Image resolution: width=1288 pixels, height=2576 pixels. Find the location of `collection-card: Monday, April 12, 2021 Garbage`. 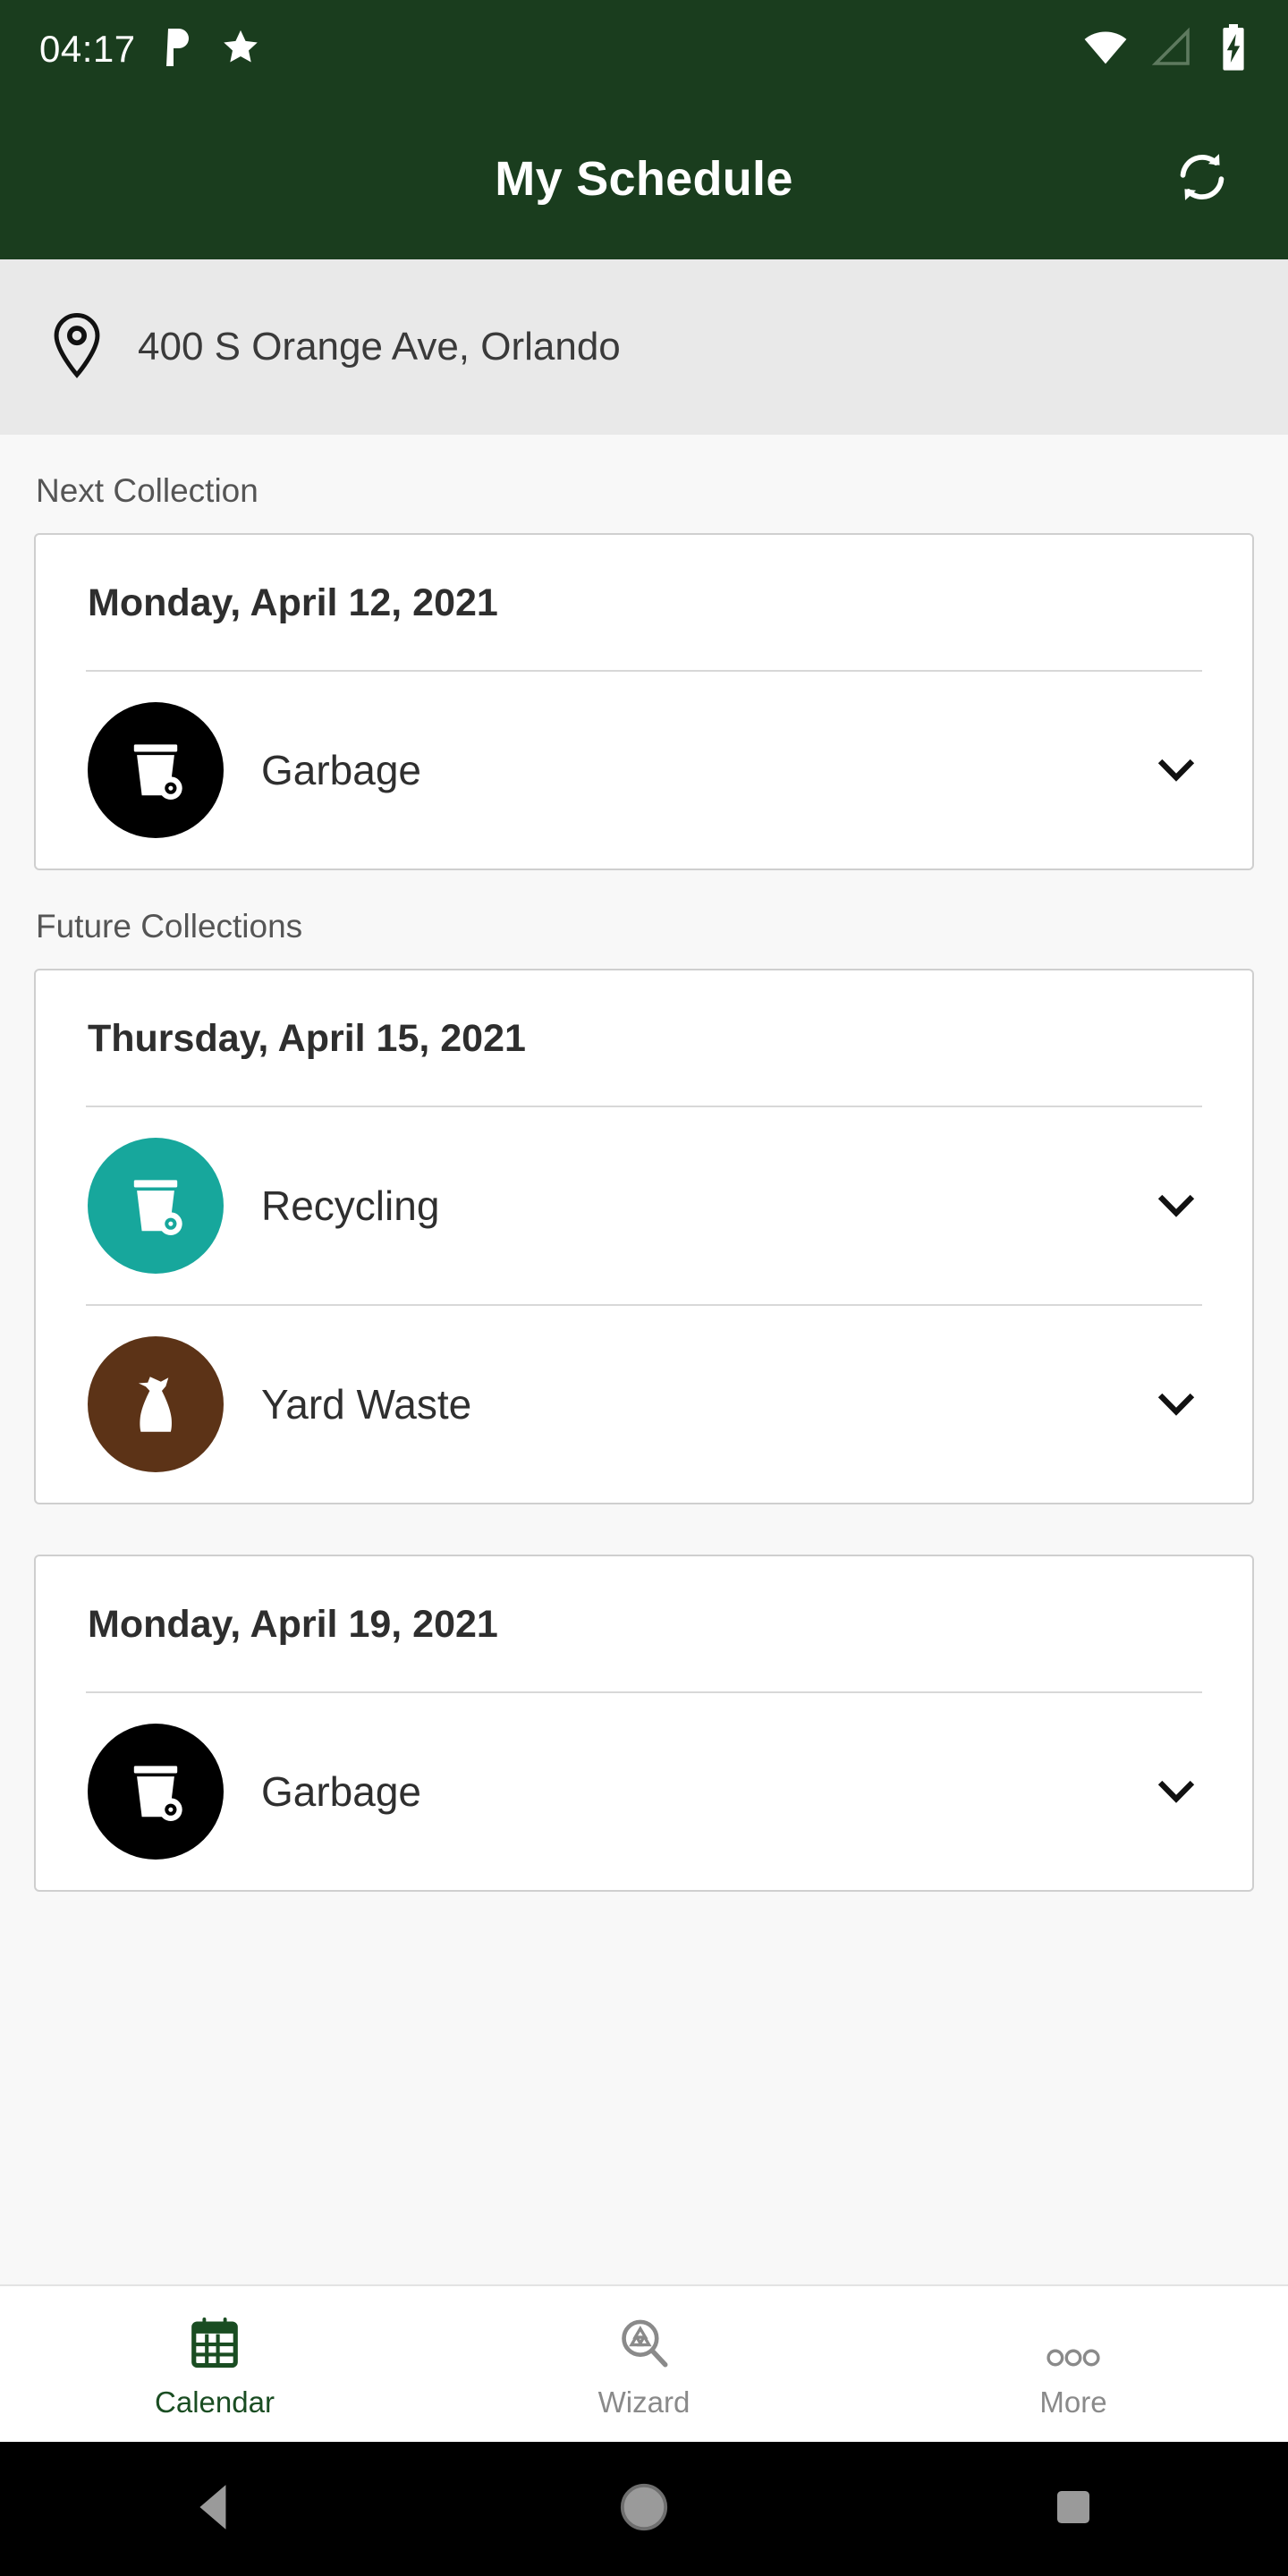

collection-card: Monday, April 12, 2021 Garbage is located at coordinates (644, 701).